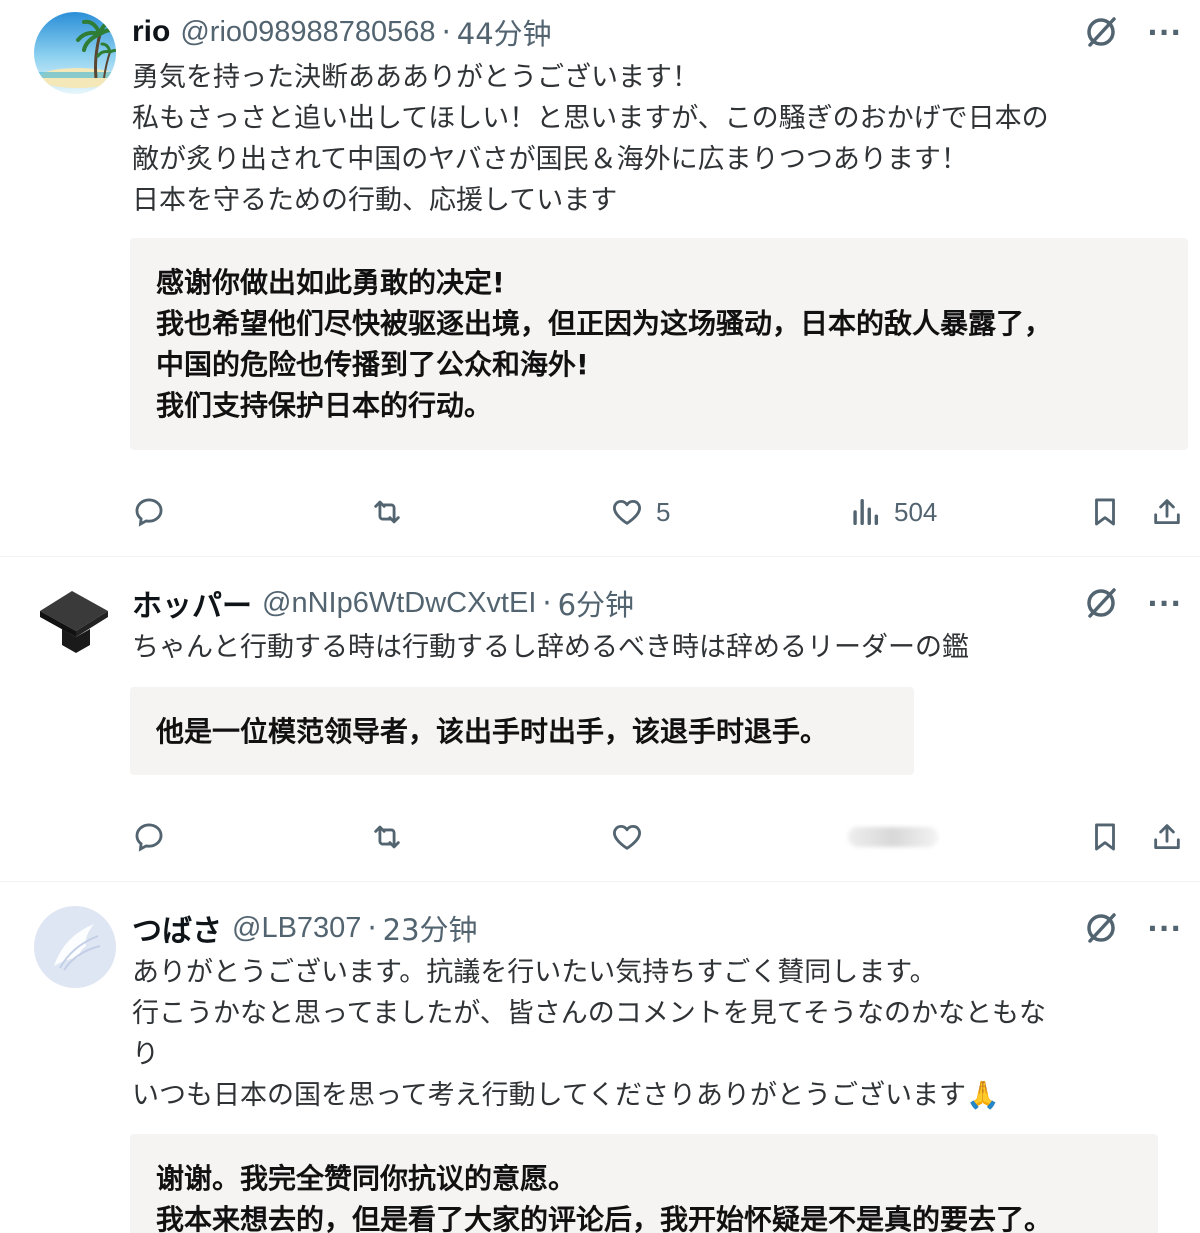 The image size is (1200, 1233). I want to click on post-header: つばさ @LB7307 · 23分钟, so click(305, 928).